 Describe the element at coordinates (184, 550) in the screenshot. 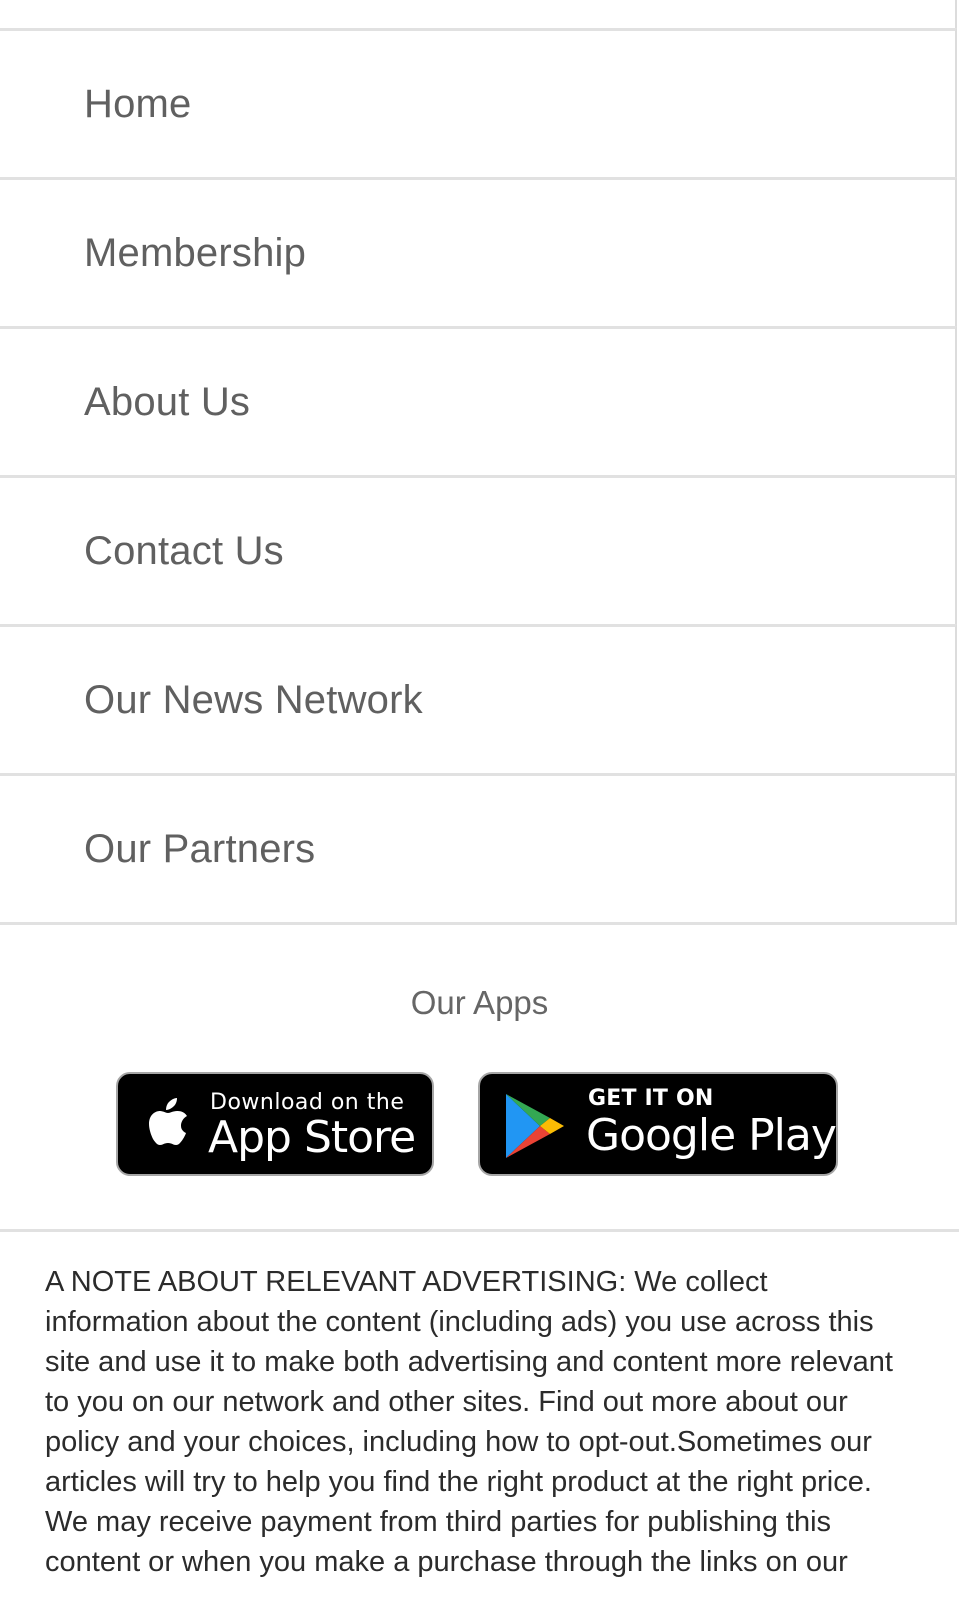

I see `nav-item-label: Contact Us` at that location.